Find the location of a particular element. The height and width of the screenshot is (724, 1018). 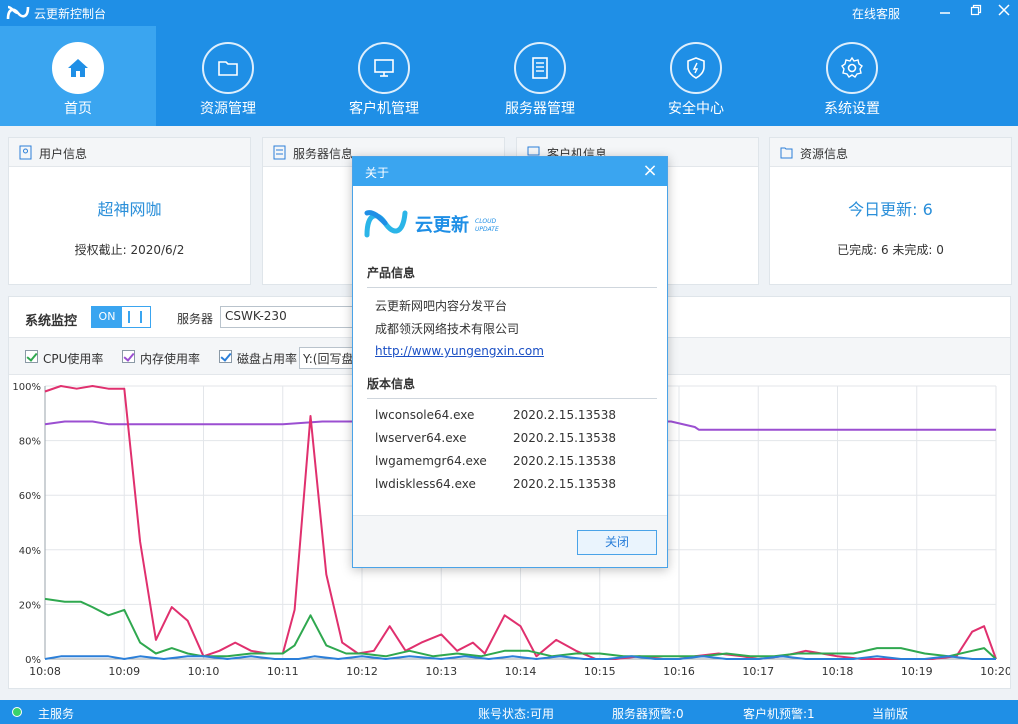

monitor-toggle: ON is located at coordinates (121, 317).